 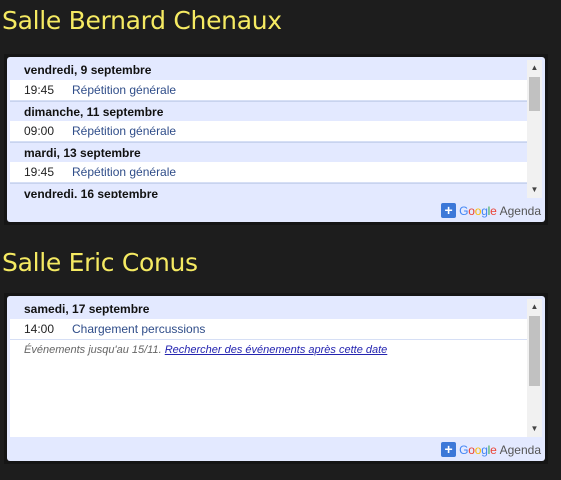 I want to click on events-range-text: Événements jusqu'au 15/11., so click(x=93, y=350).